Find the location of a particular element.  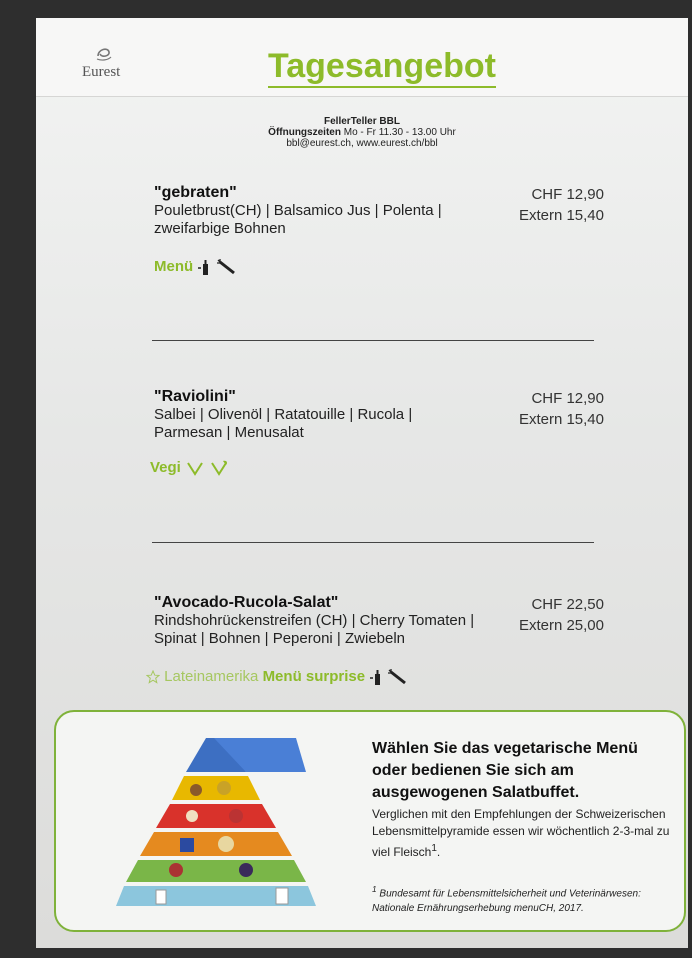

star-icon is located at coordinates (153, 677).